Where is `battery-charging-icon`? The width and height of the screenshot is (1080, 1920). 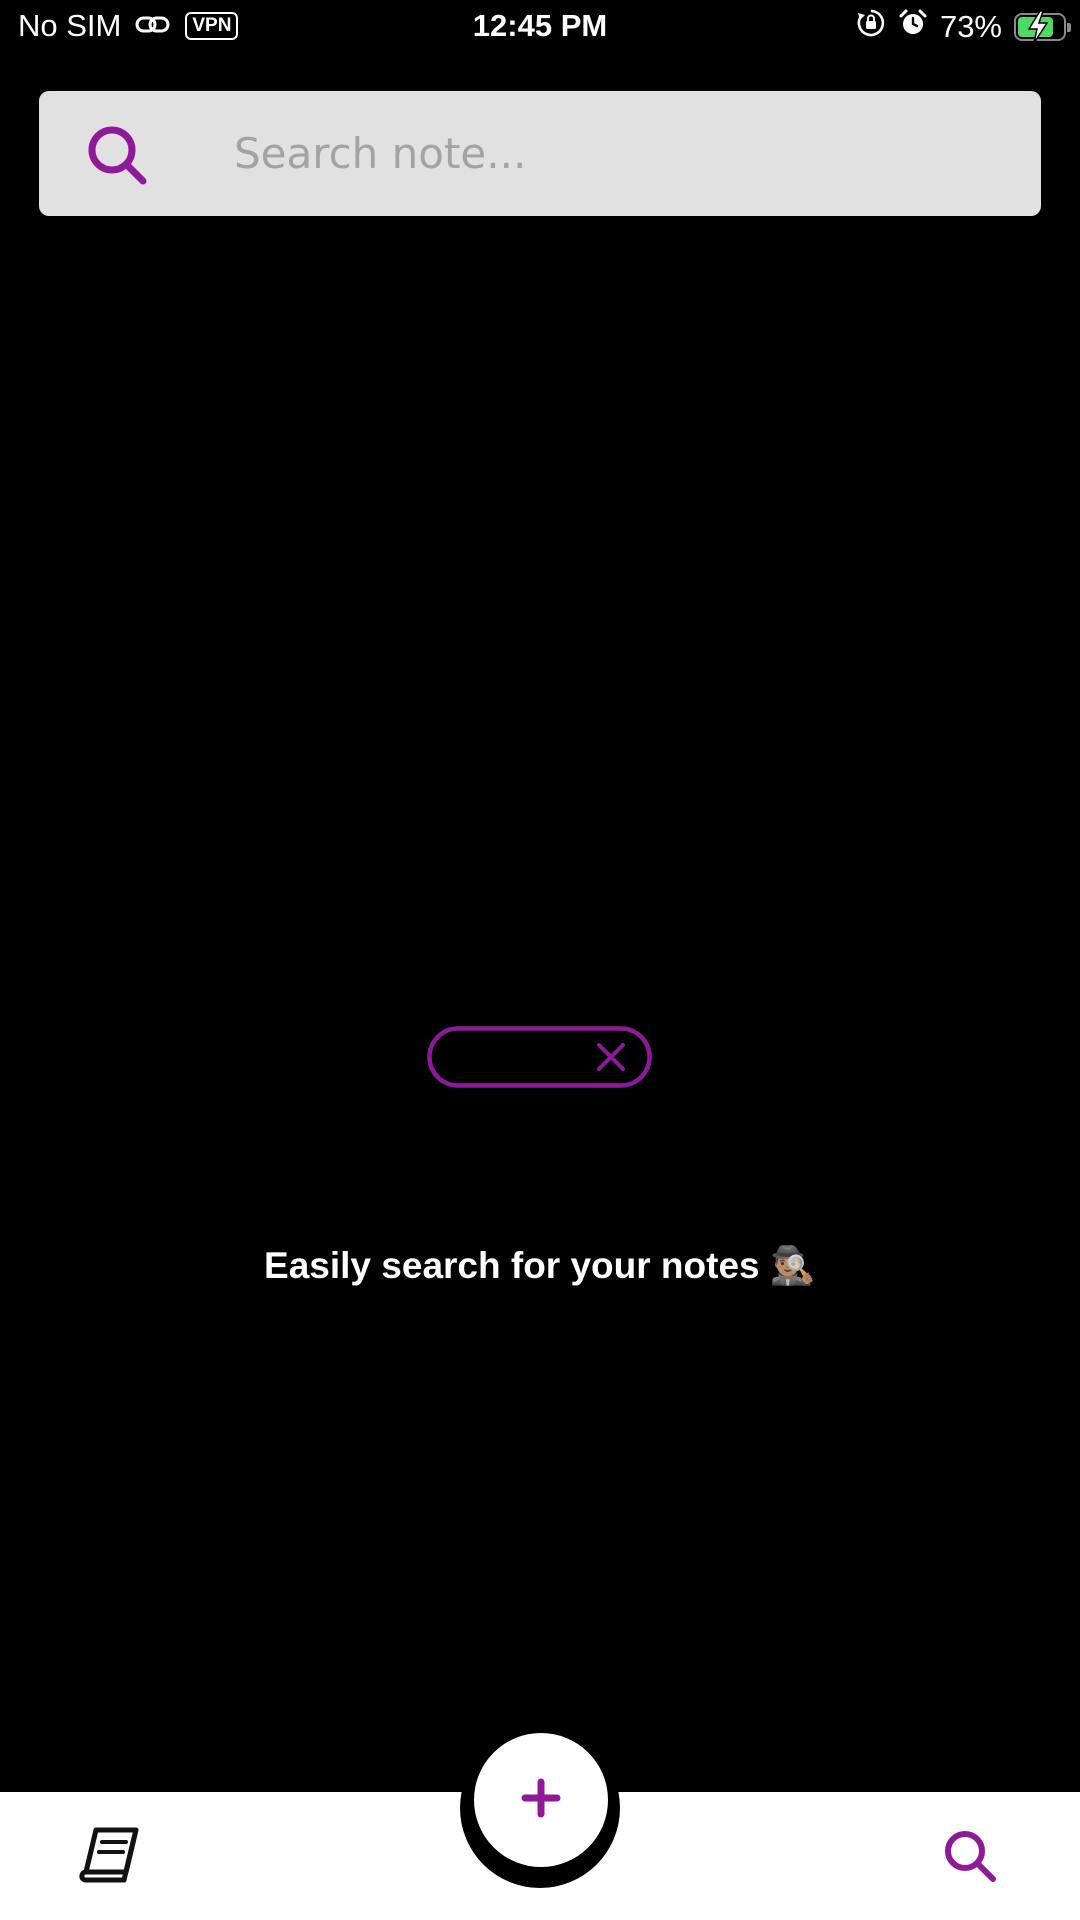
battery-charging-icon is located at coordinates (1042, 27).